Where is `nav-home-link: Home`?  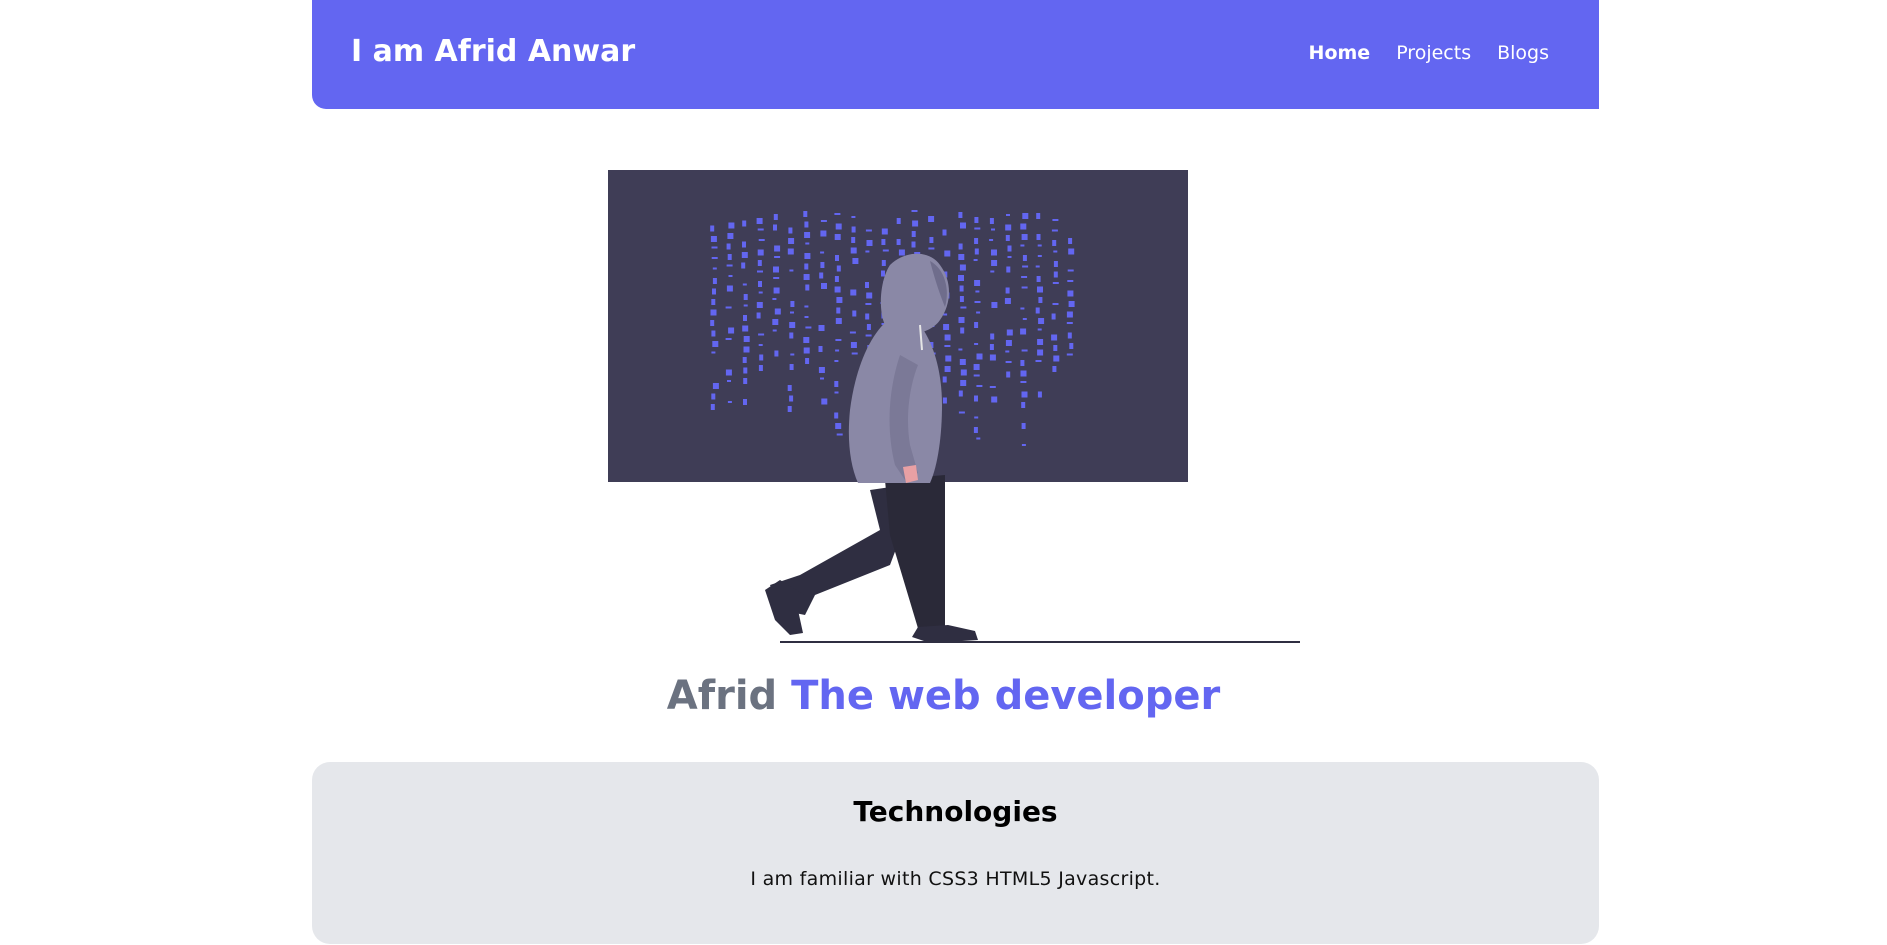 nav-home-link: Home is located at coordinates (1340, 53).